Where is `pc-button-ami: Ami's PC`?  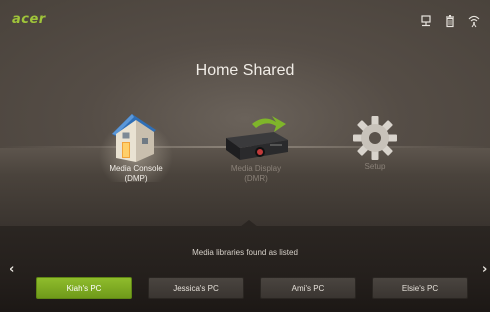 pc-button-ami: Ami's PC is located at coordinates (308, 288).